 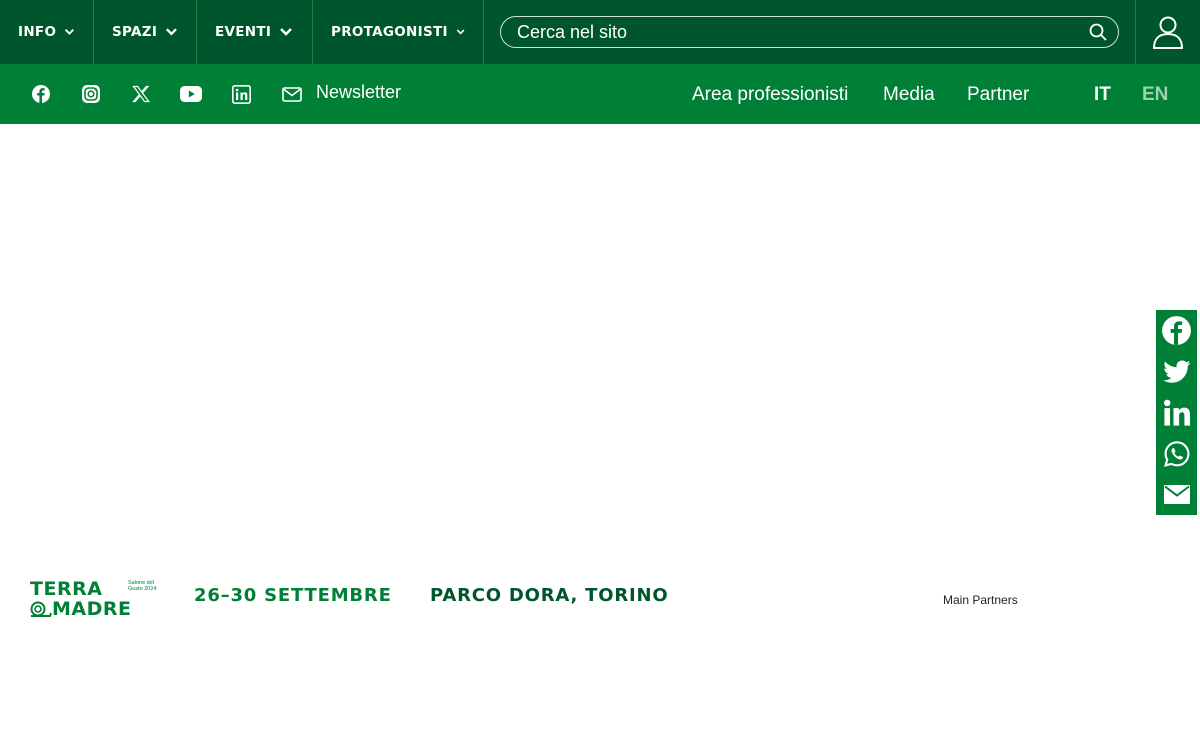 What do you see at coordinates (142, 586) in the screenshot?
I see `logo-tagline: Salone del Gusto 2024` at bounding box center [142, 586].